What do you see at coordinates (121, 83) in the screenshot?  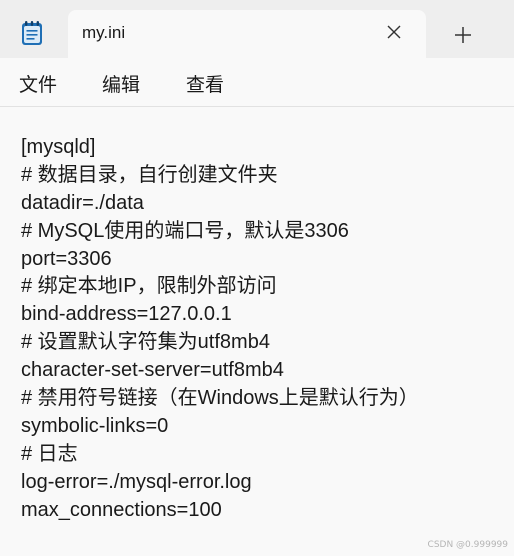 I see `menu-edit: 编辑` at bounding box center [121, 83].